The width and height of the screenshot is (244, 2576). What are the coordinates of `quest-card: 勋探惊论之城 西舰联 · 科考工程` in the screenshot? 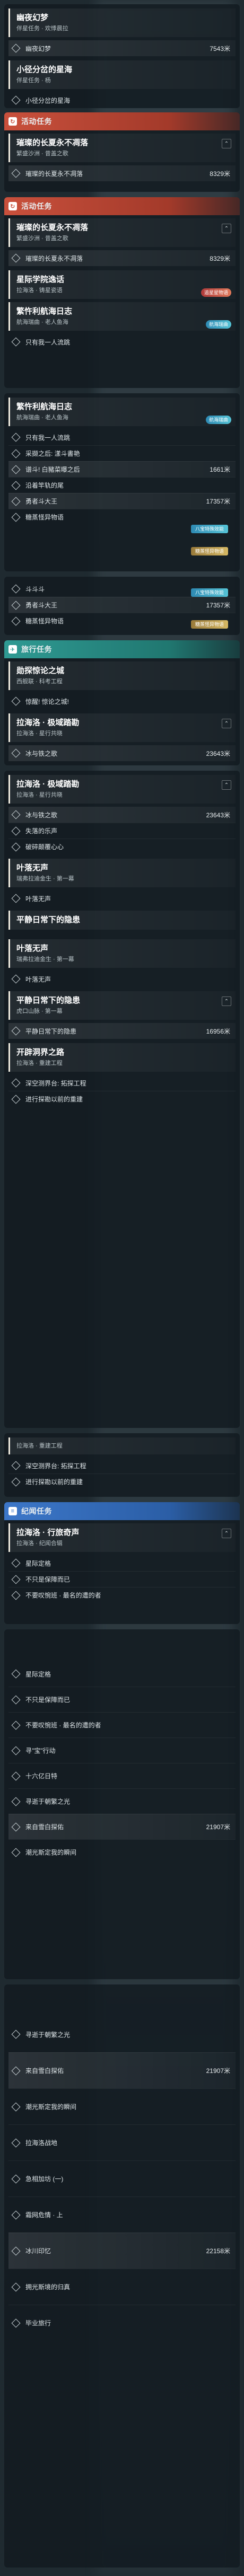 It's located at (122, 675).